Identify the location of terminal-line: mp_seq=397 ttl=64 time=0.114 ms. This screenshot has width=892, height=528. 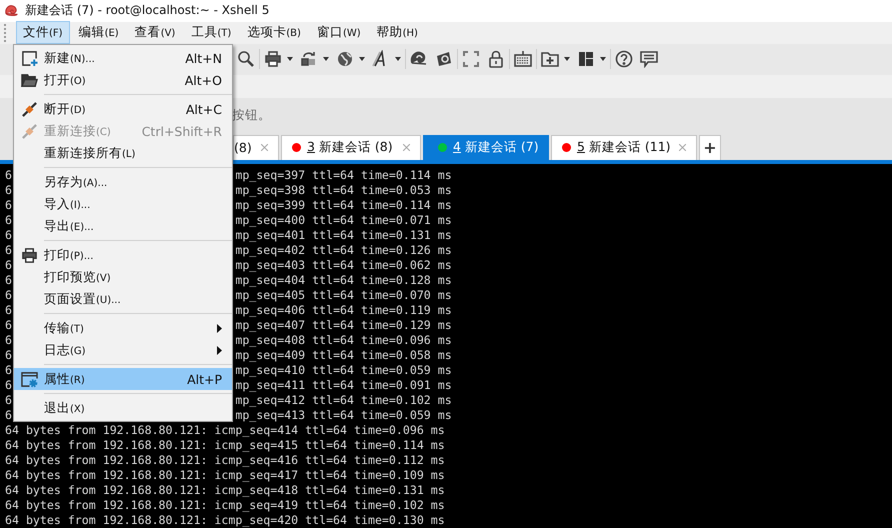
(343, 175).